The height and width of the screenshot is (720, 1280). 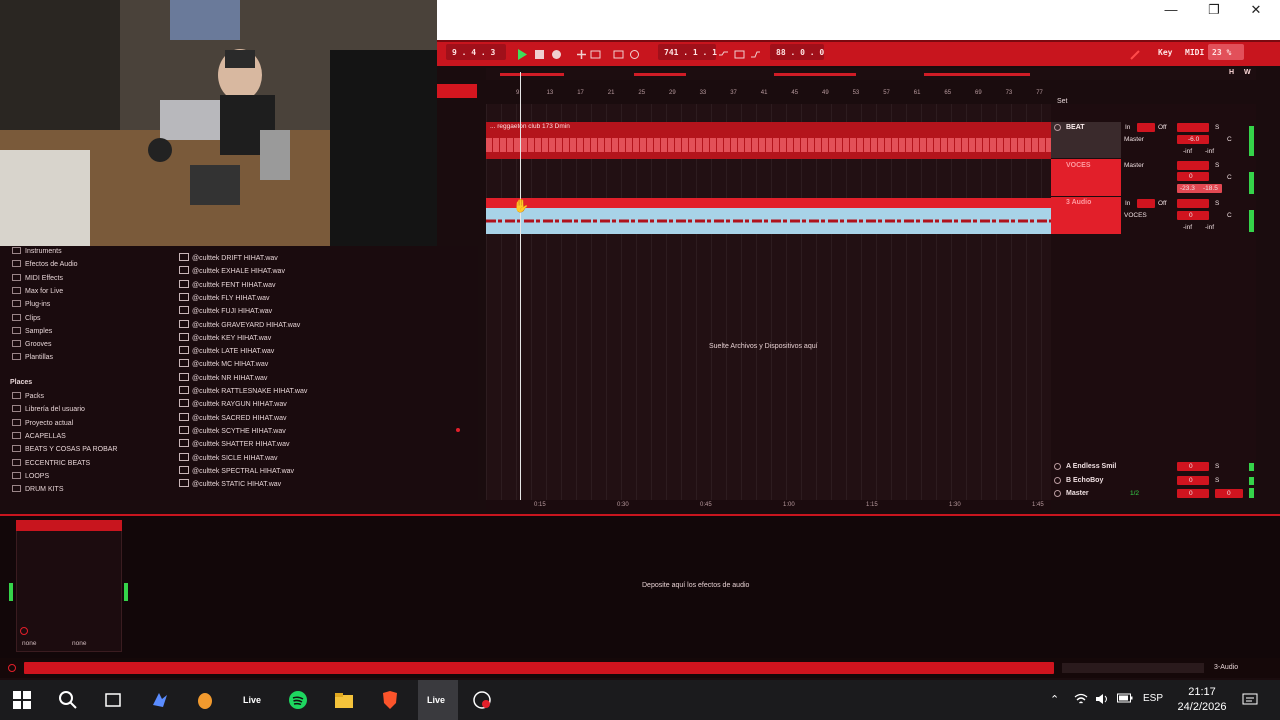 I want to click on copilot-icon, so click(x=160, y=700).